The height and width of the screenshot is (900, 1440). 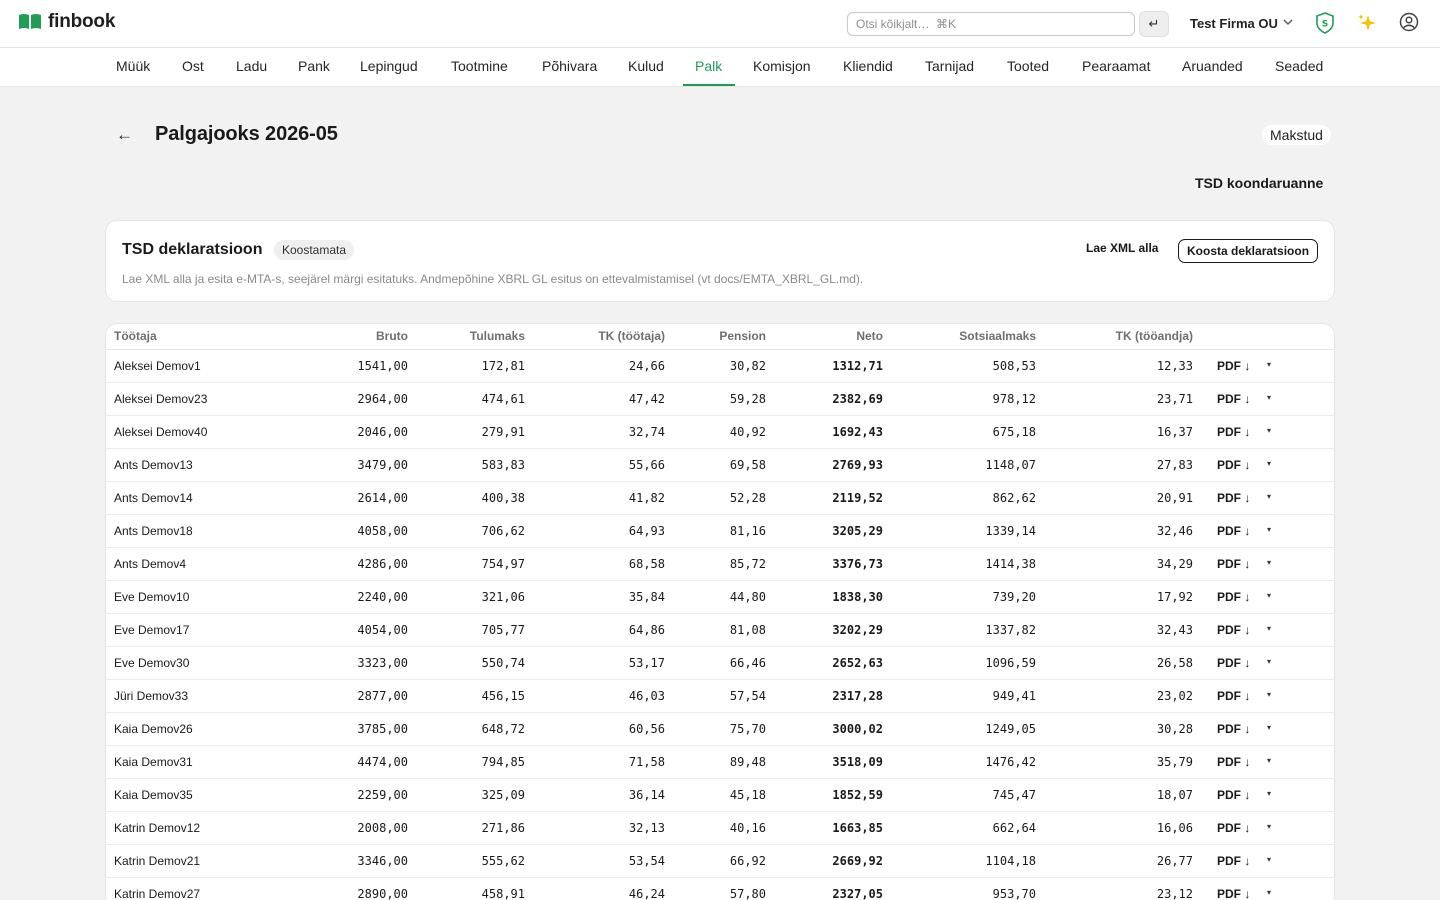 What do you see at coordinates (857, 531) in the screenshot?
I see `cell-net: 3205,29` at bounding box center [857, 531].